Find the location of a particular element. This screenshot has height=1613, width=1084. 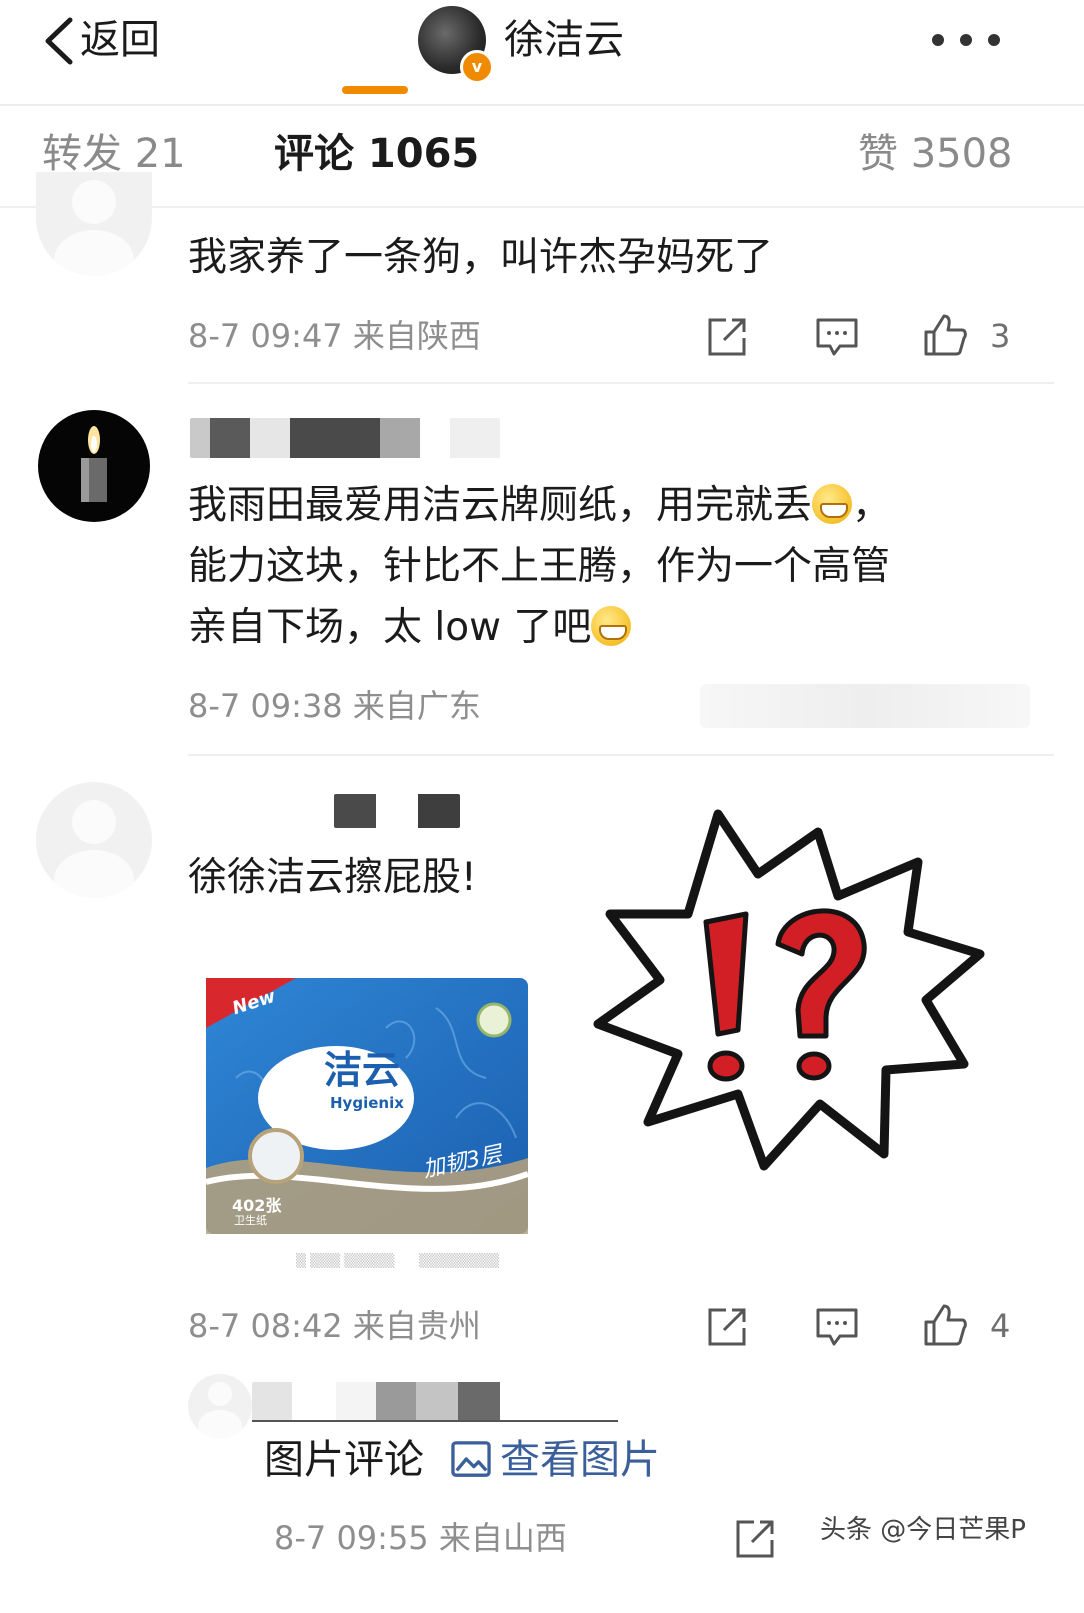

source-watermark: 头条 @今日芒果P is located at coordinates (923, 1530).